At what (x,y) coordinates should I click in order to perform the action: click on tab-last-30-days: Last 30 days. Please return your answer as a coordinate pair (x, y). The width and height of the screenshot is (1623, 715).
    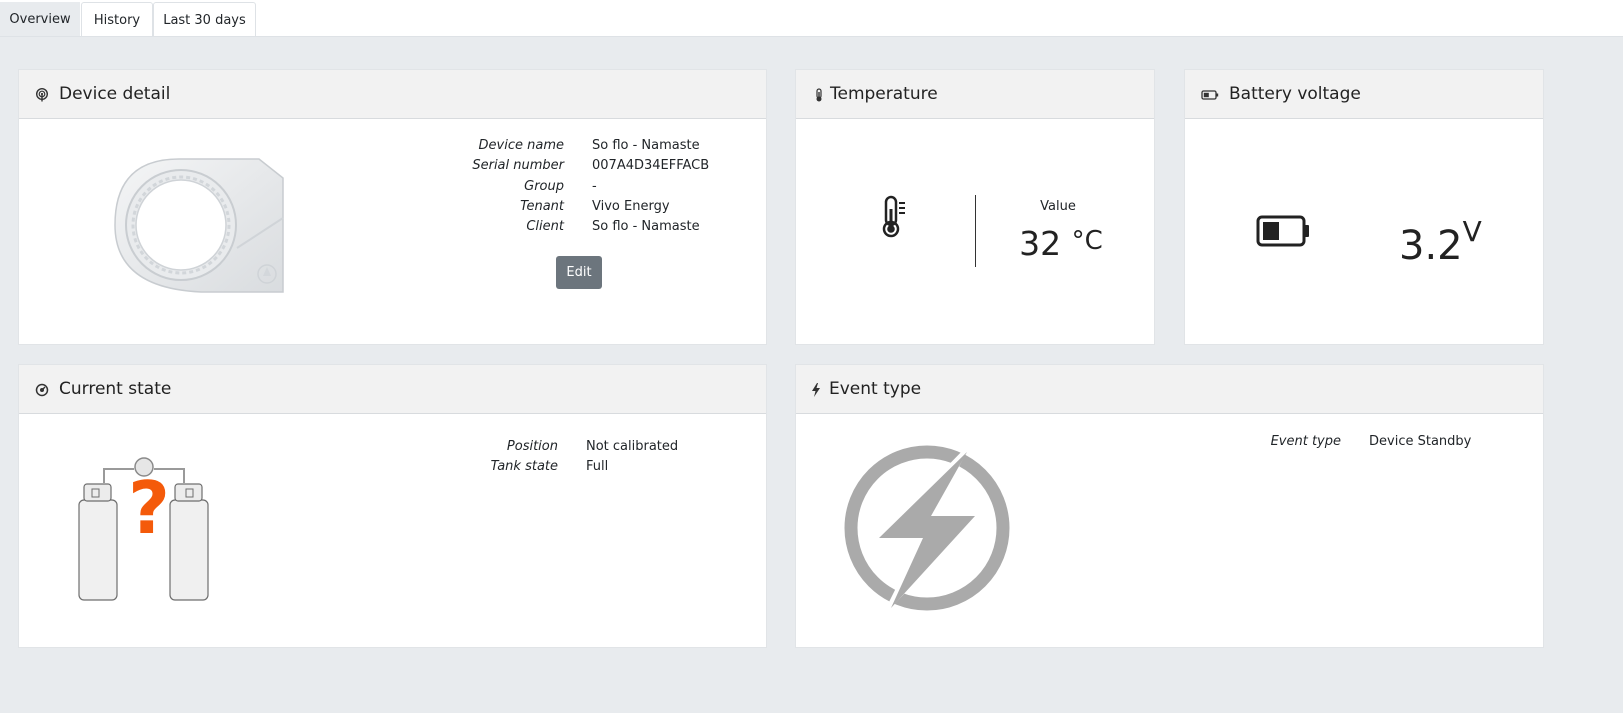
    Looking at the image, I should click on (204, 19).